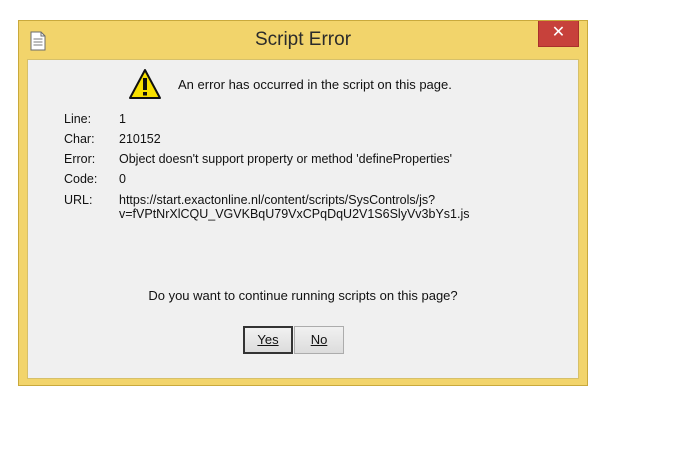 The height and width of the screenshot is (472, 680). I want to click on close-button: ✕, so click(558, 34).